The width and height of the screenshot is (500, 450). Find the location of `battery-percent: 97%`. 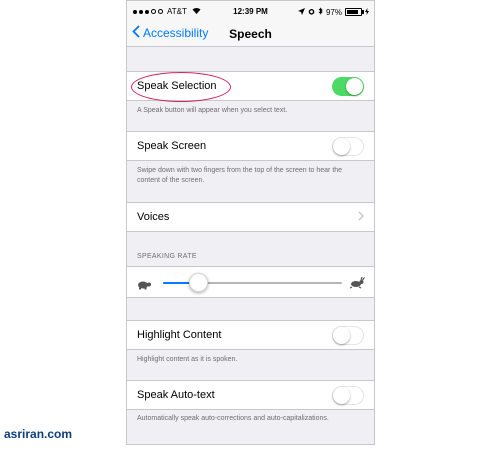

battery-percent: 97% is located at coordinates (333, 12).